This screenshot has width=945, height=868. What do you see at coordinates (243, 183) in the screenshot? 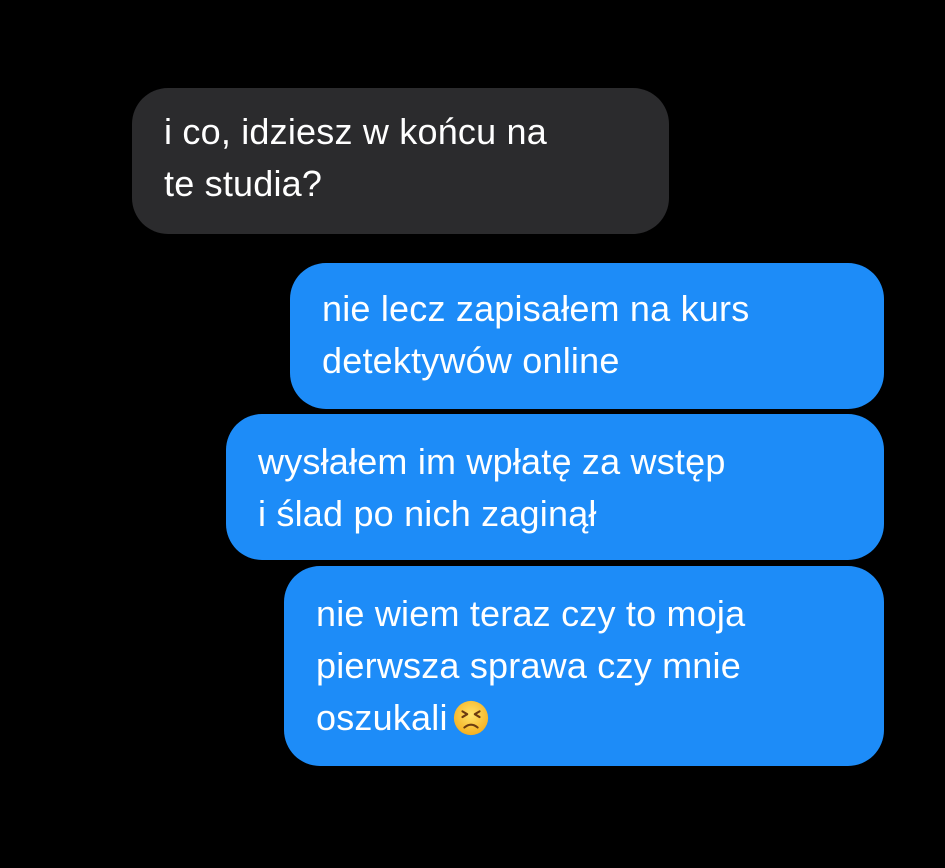
I see `message-text-line: te studia?` at bounding box center [243, 183].